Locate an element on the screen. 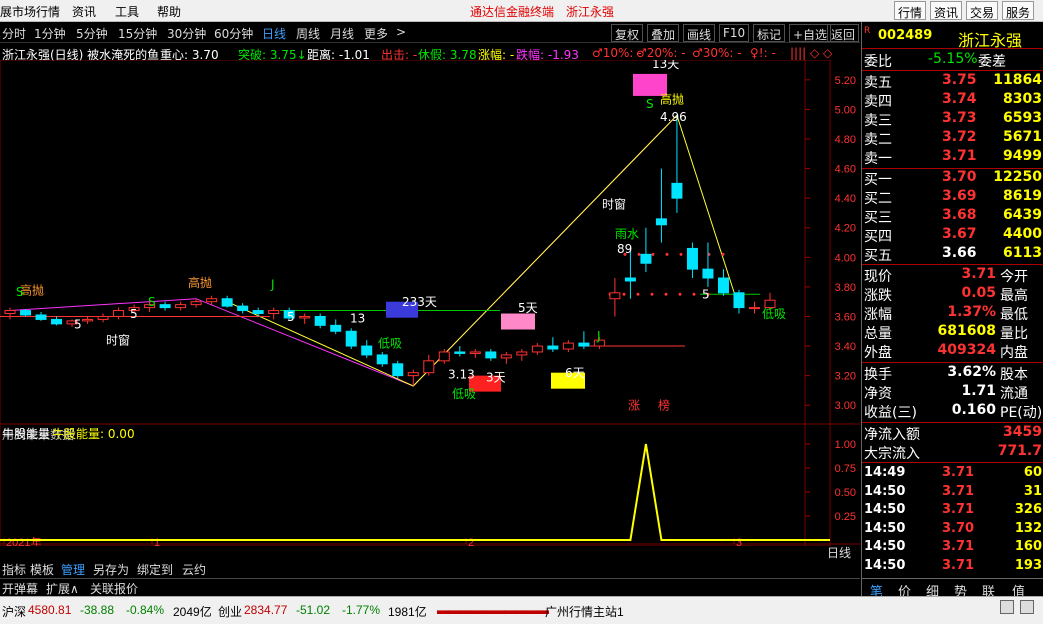  chart-annotation: S is located at coordinates (650, 104).